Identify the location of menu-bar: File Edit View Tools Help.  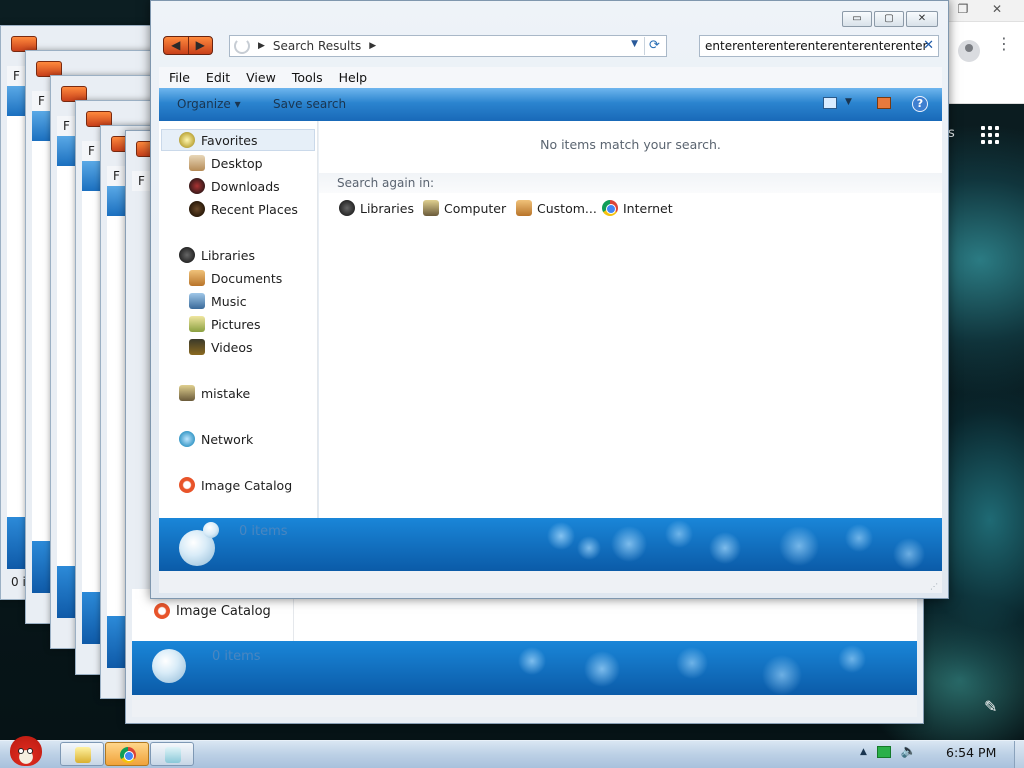
(550, 77).